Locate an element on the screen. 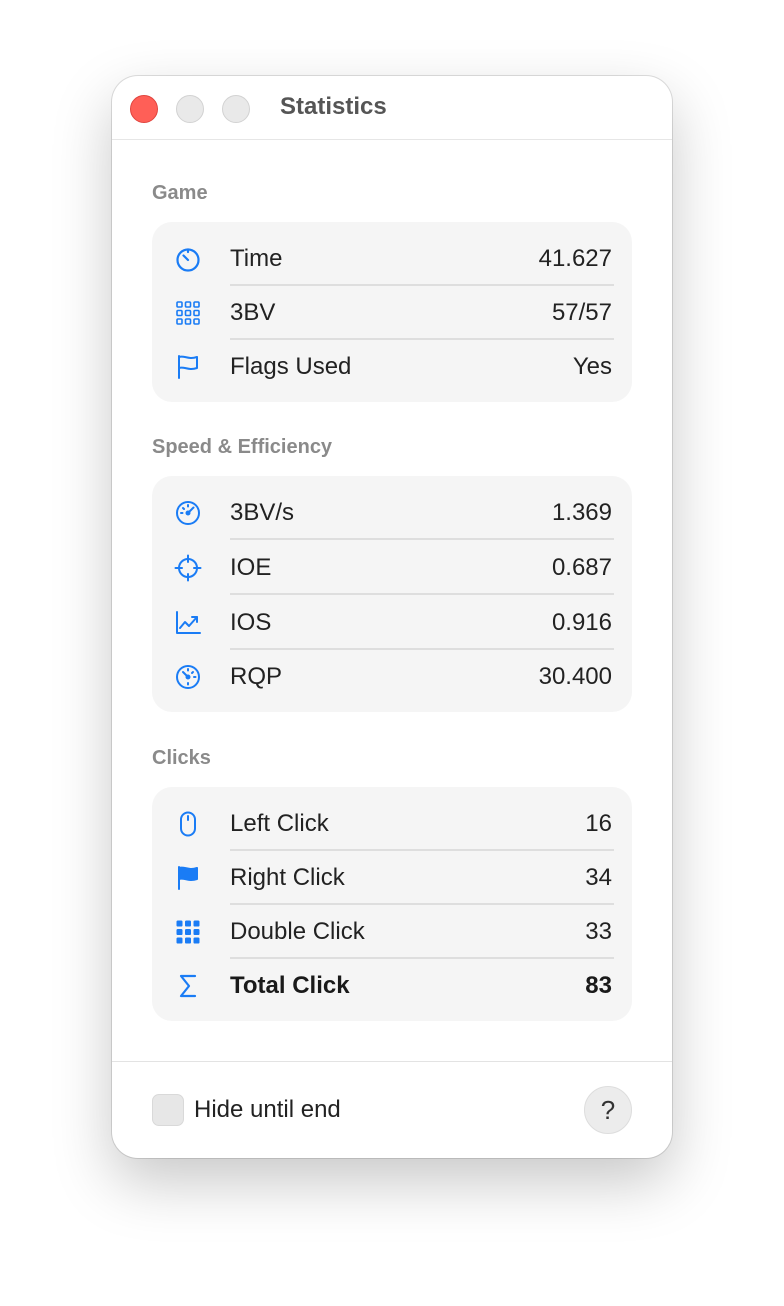 This screenshot has height=1306, width=784. stat-label: 3BV/s is located at coordinates (262, 512).